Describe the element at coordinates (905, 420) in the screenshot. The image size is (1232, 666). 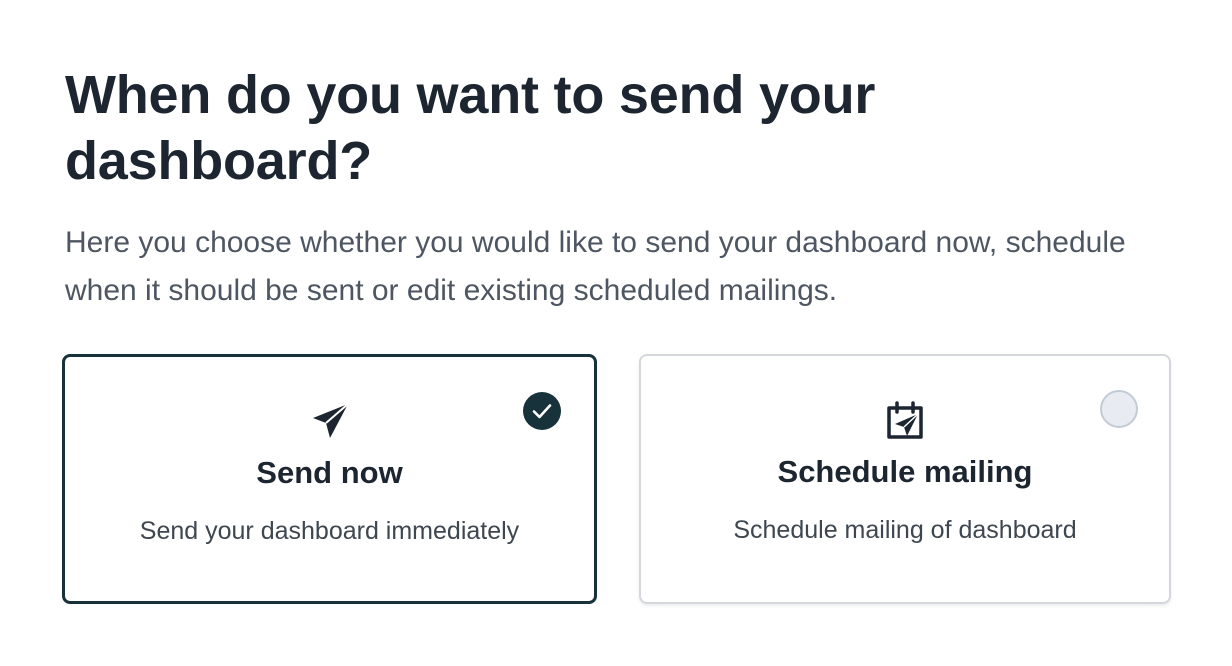
I see `calendar-plane-icon` at that location.